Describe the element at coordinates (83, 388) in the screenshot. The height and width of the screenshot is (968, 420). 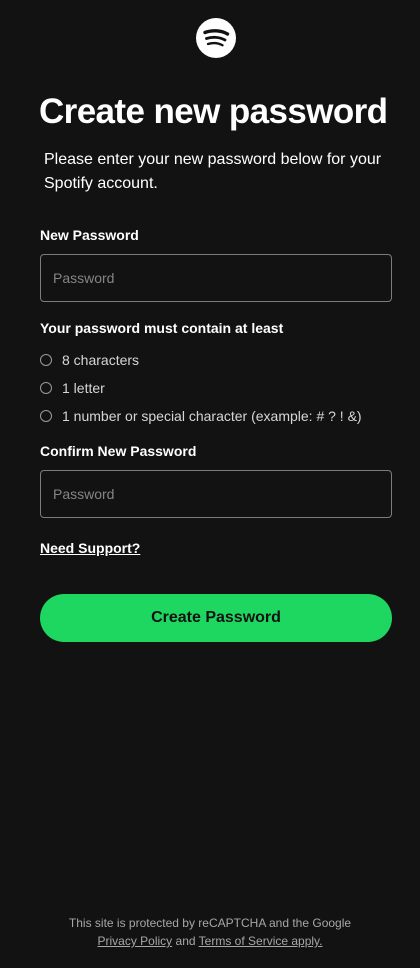
I see `requirement-text: 1 letter` at that location.